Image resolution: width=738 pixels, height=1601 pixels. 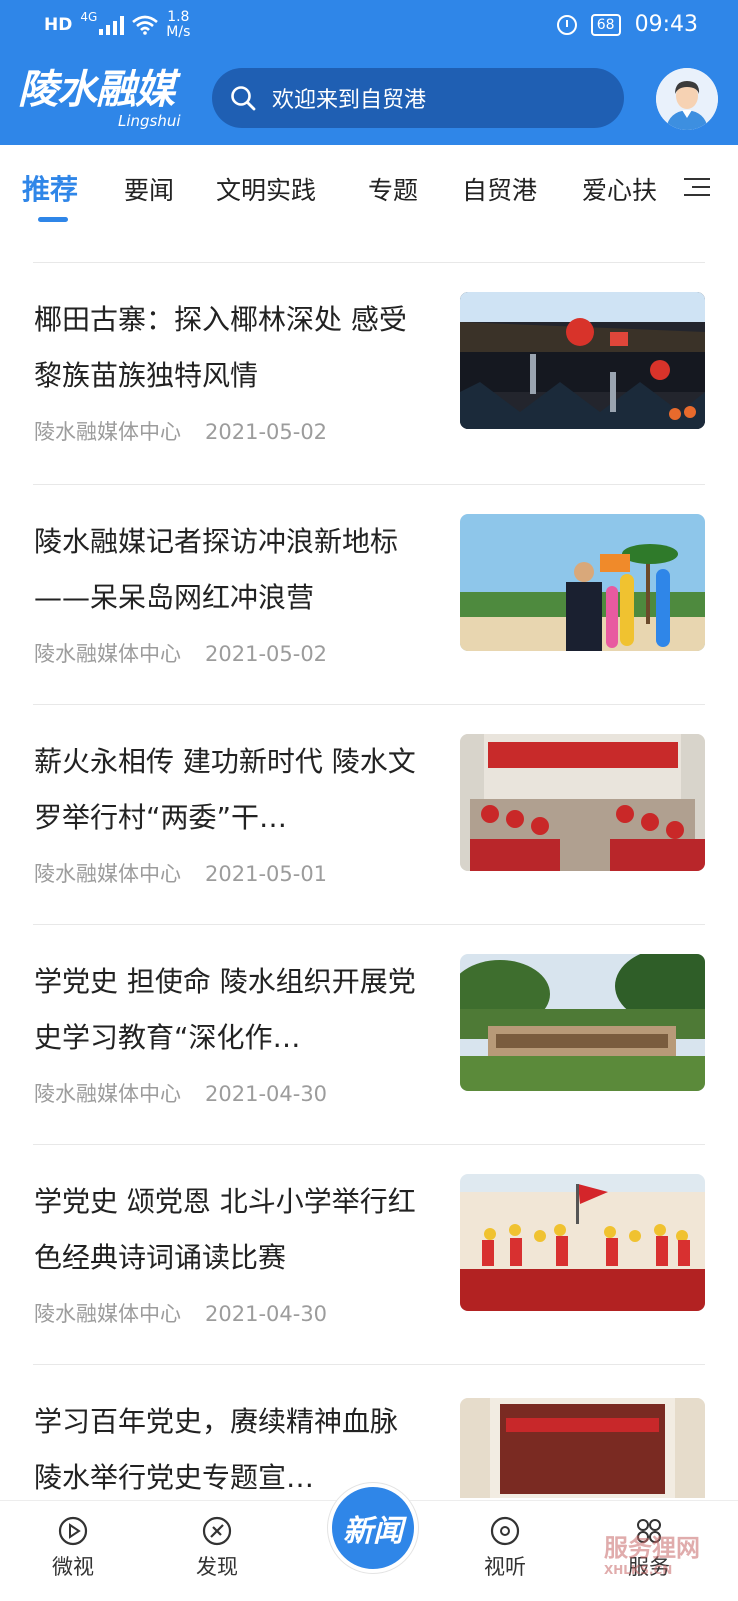 I want to click on status-bar: HD 4G 1.8 M/s 68 09:43, so click(x=369, y=28).